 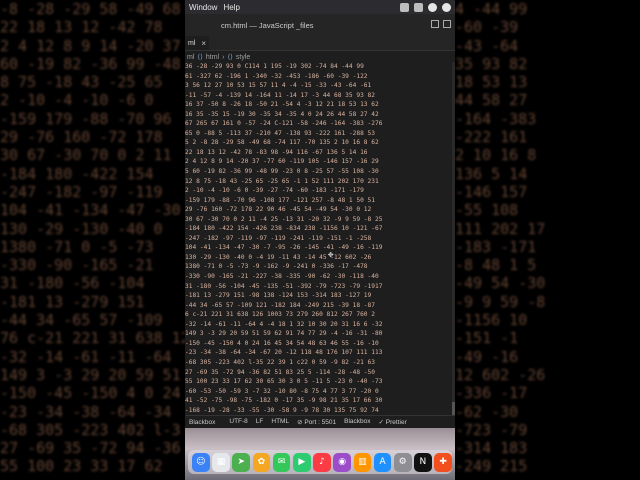 What do you see at coordinates (496, 246) in the screenshot?
I see `background-code-line: -183 -171` at bounding box center [496, 246].